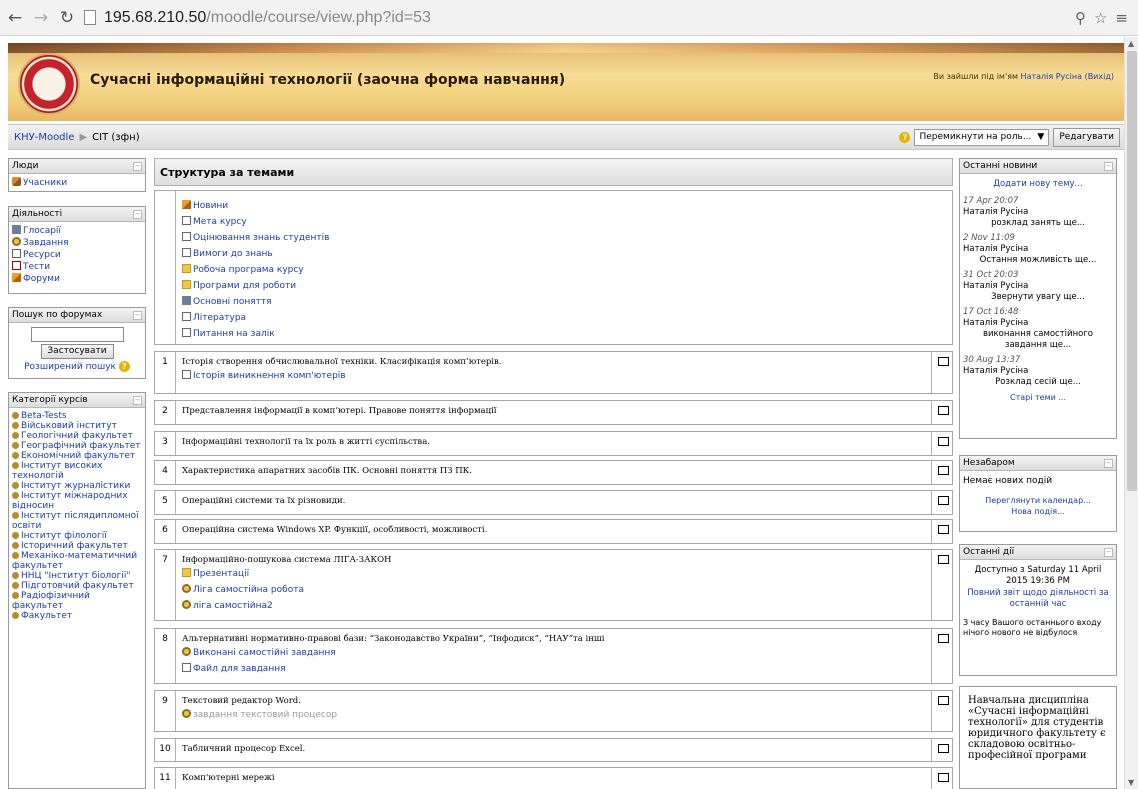 The width and height of the screenshot is (1138, 789). Describe the element at coordinates (74, 561) in the screenshot. I see `category-link: Механіко-математичний факультет` at that location.